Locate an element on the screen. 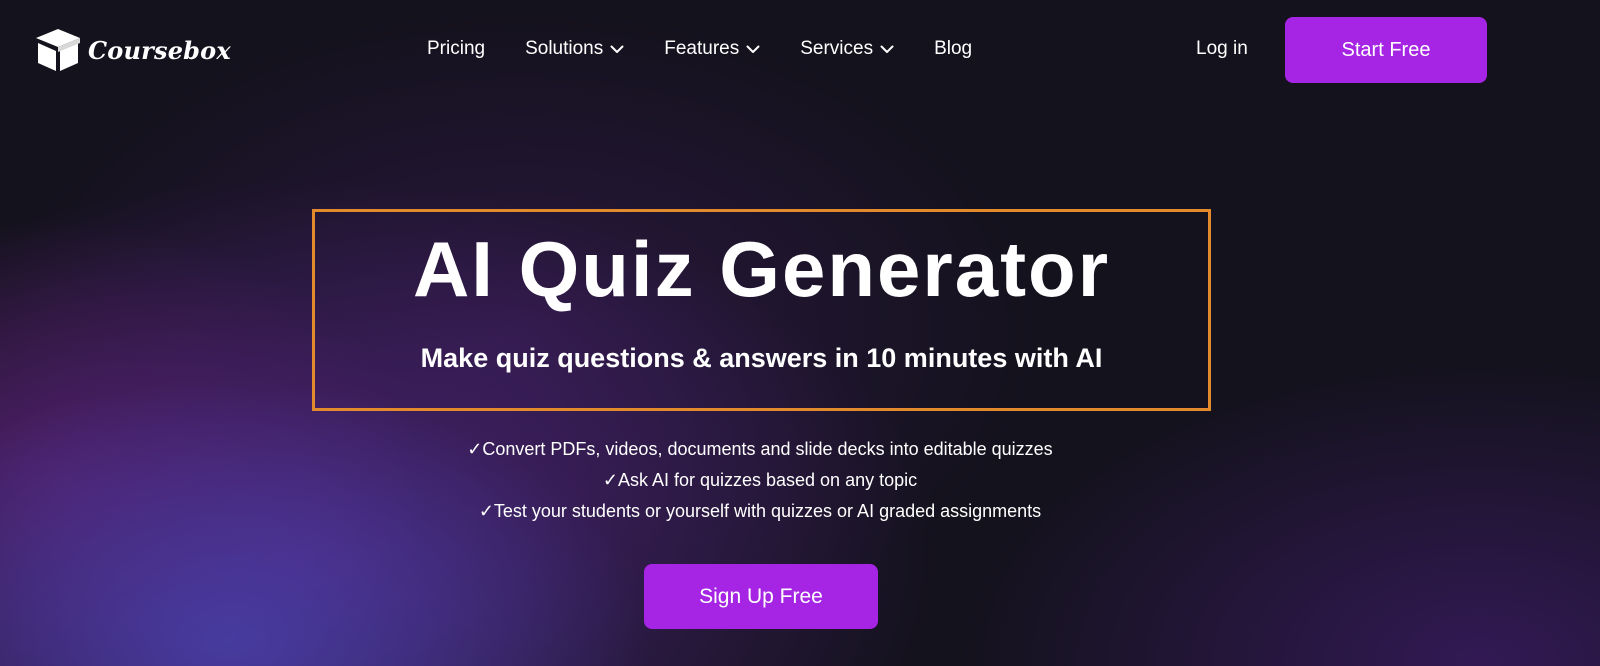 The height and width of the screenshot is (666, 1600). nav-item-pricing: Pricing is located at coordinates (456, 49).